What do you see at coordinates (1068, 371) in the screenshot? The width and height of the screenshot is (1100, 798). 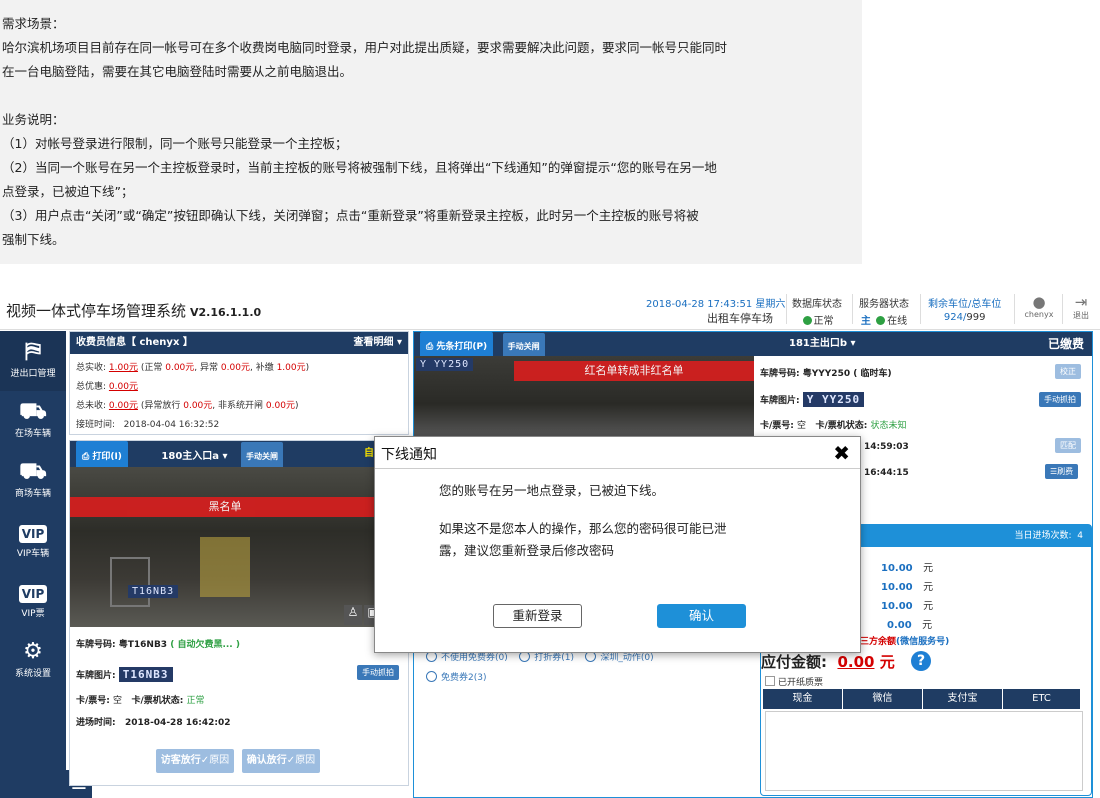 I see `correct-button: 校正` at bounding box center [1068, 371].